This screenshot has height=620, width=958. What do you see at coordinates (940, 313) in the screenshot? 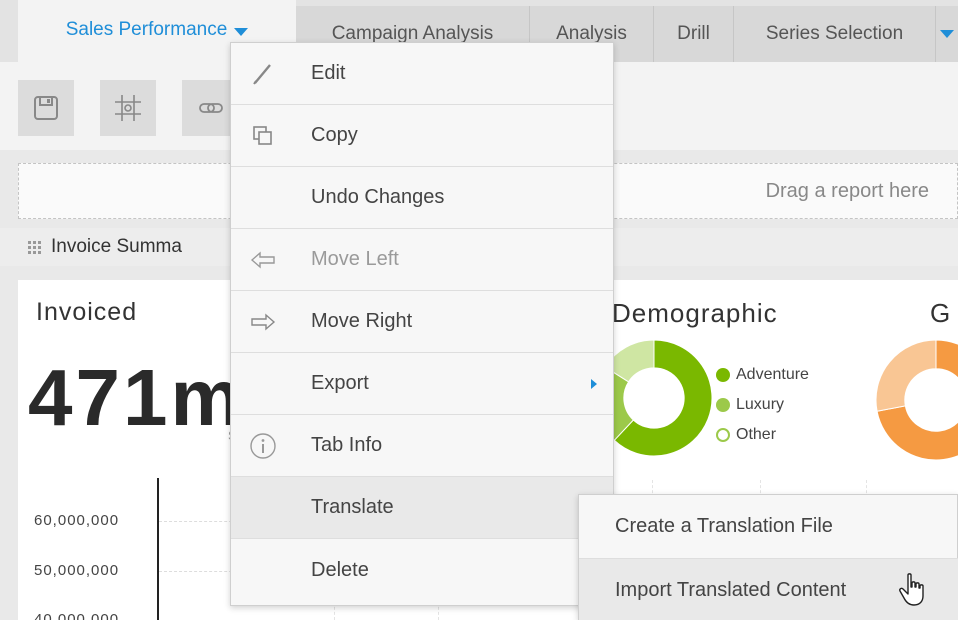
I see `second-chart-title: G` at bounding box center [940, 313].